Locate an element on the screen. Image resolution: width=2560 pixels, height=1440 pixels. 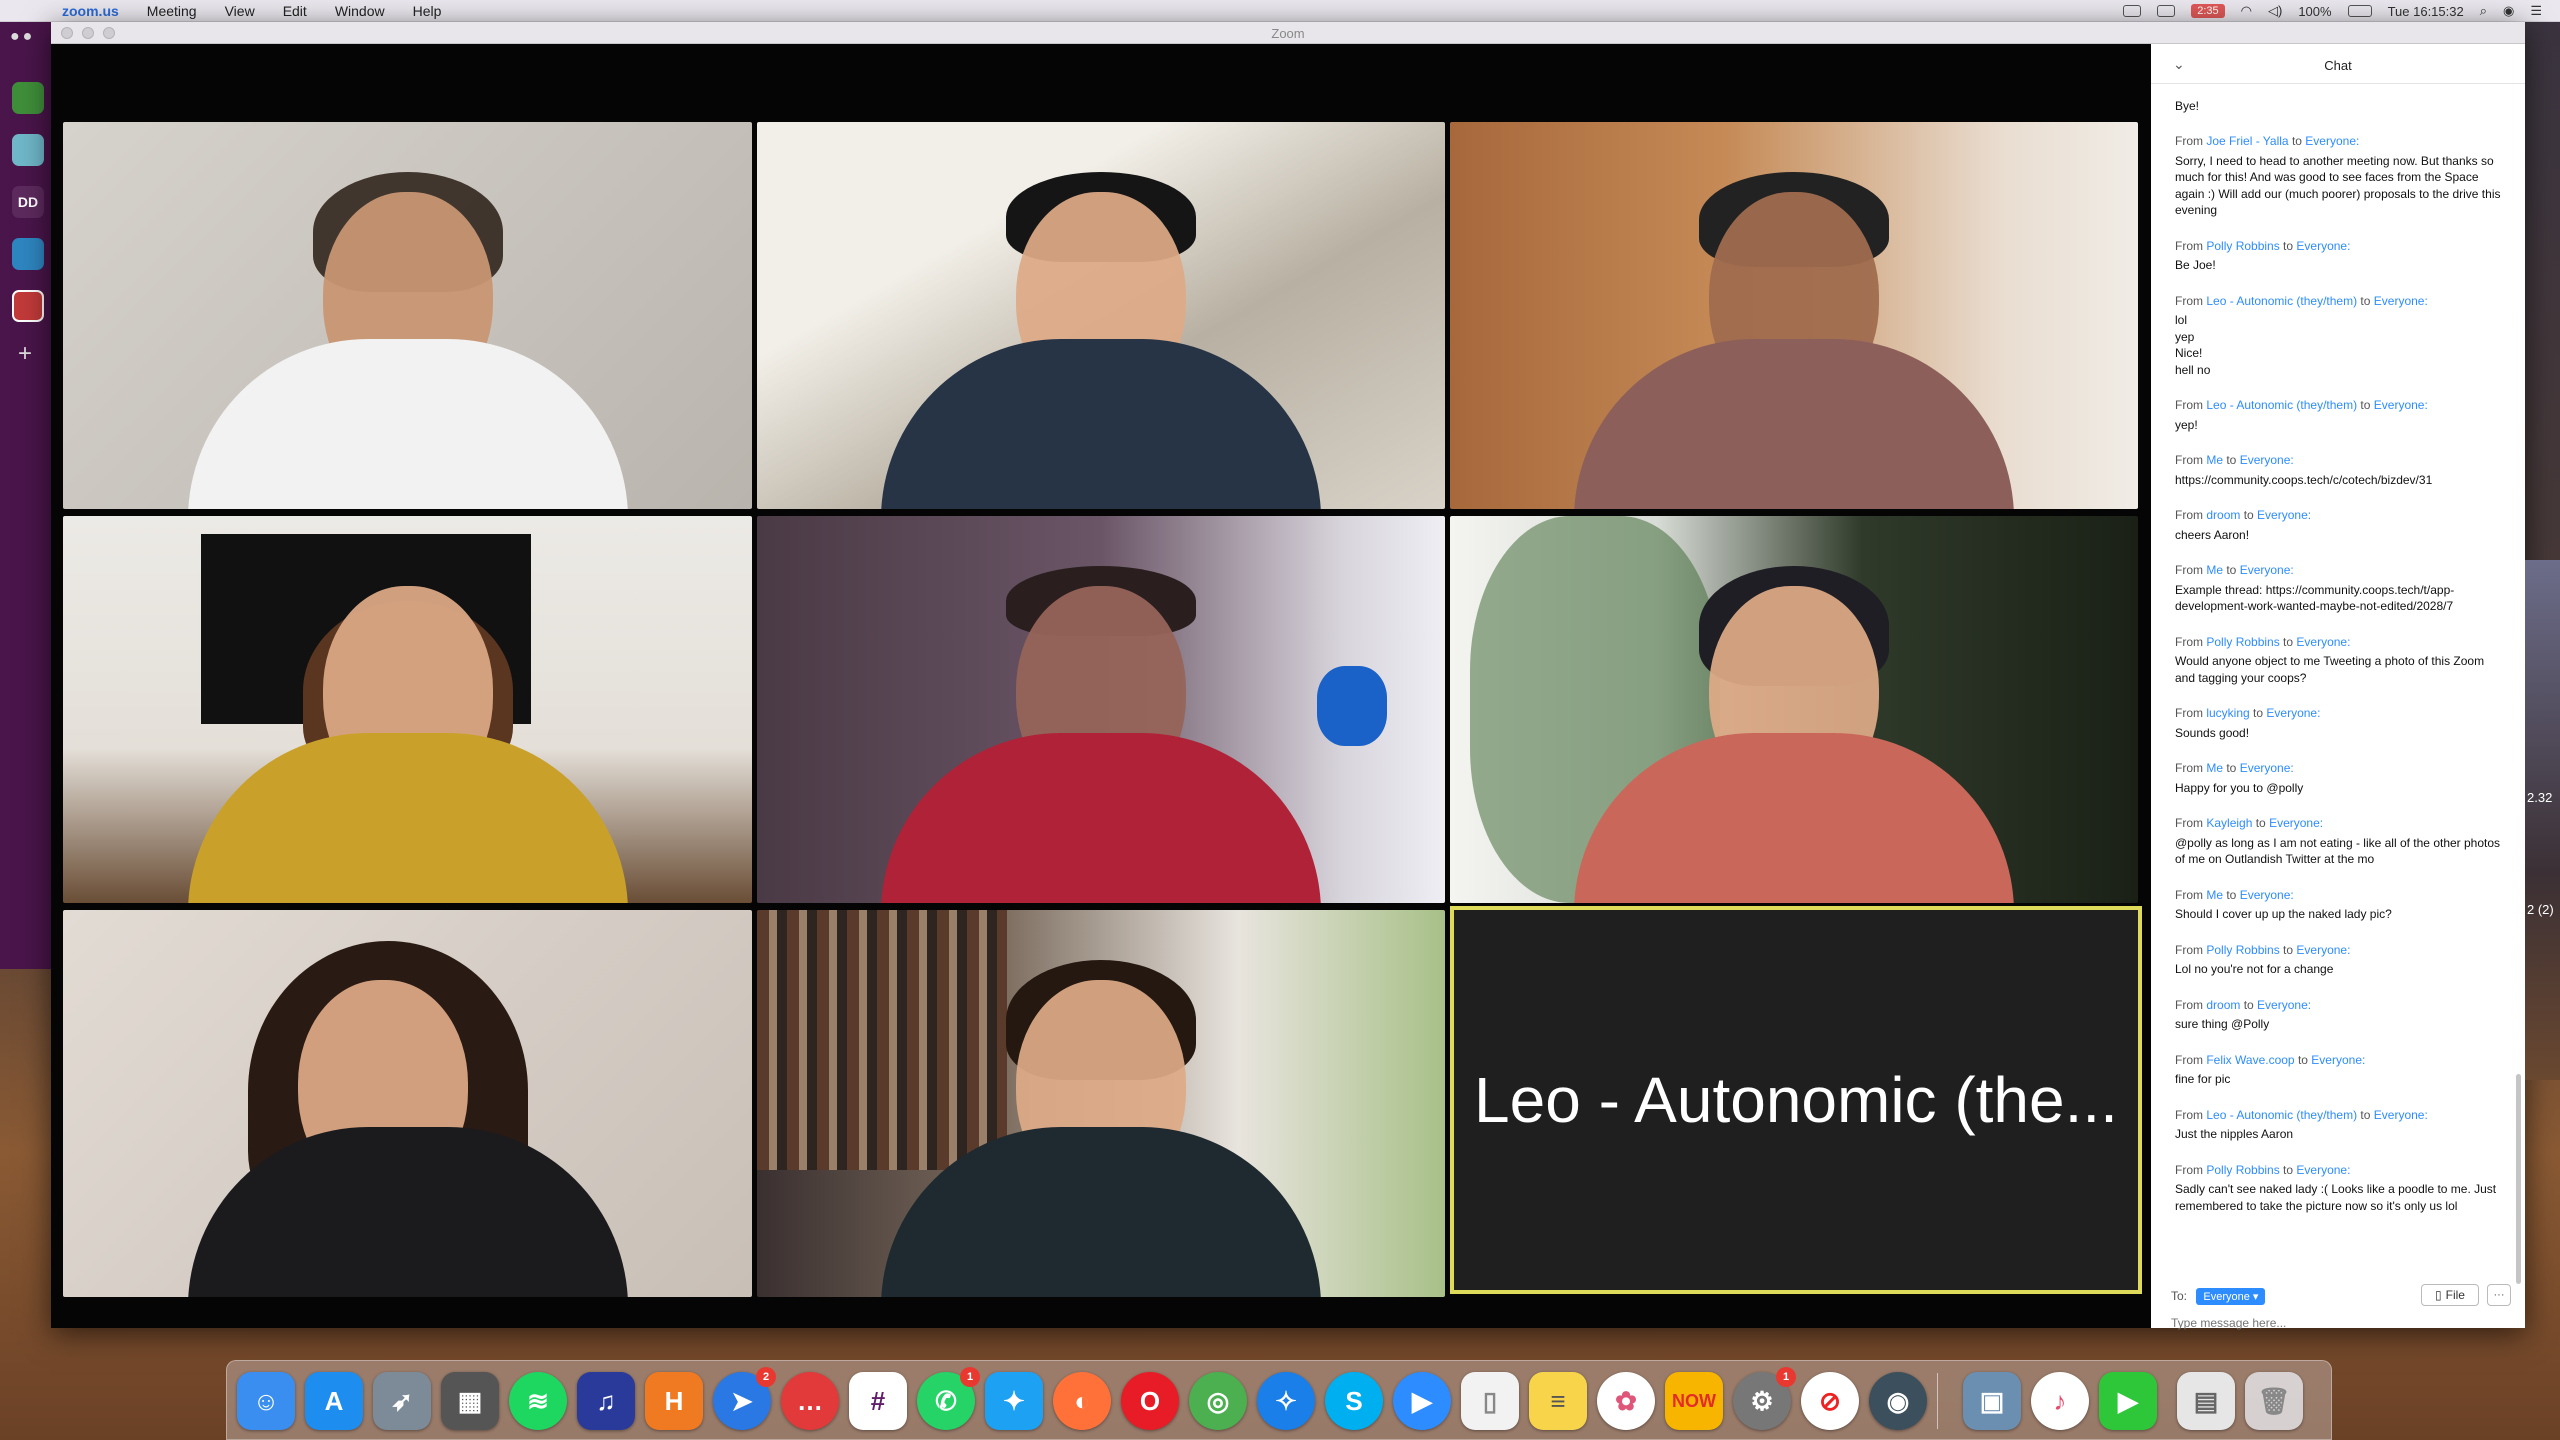
zoom-app-icon: ▶ is located at coordinates (1422, 1401).